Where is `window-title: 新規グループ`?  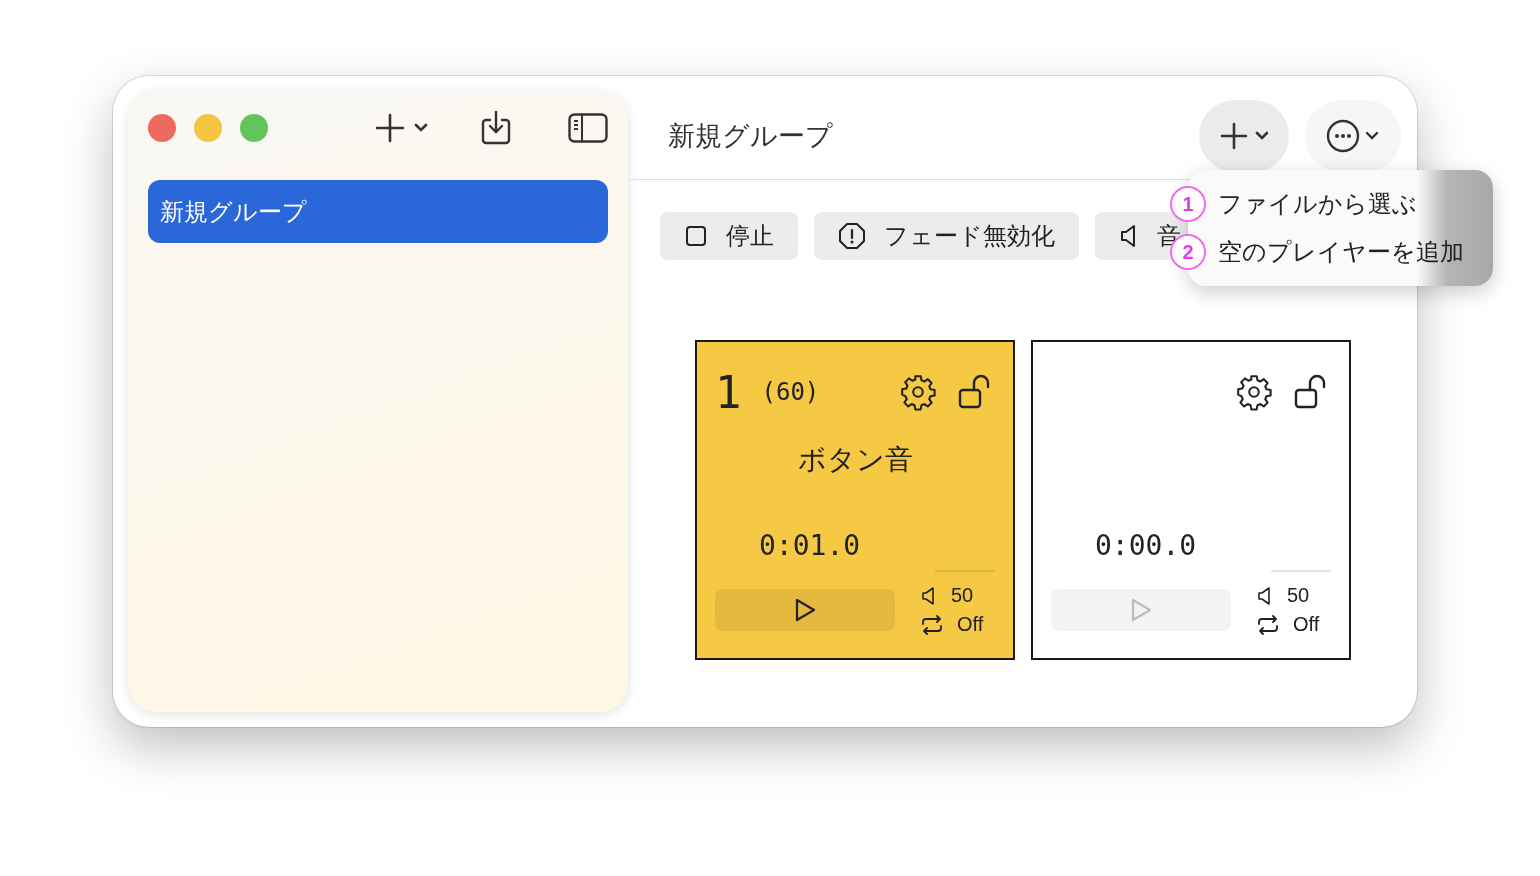
window-title: 新規グループ is located at coordinates (751, 136).